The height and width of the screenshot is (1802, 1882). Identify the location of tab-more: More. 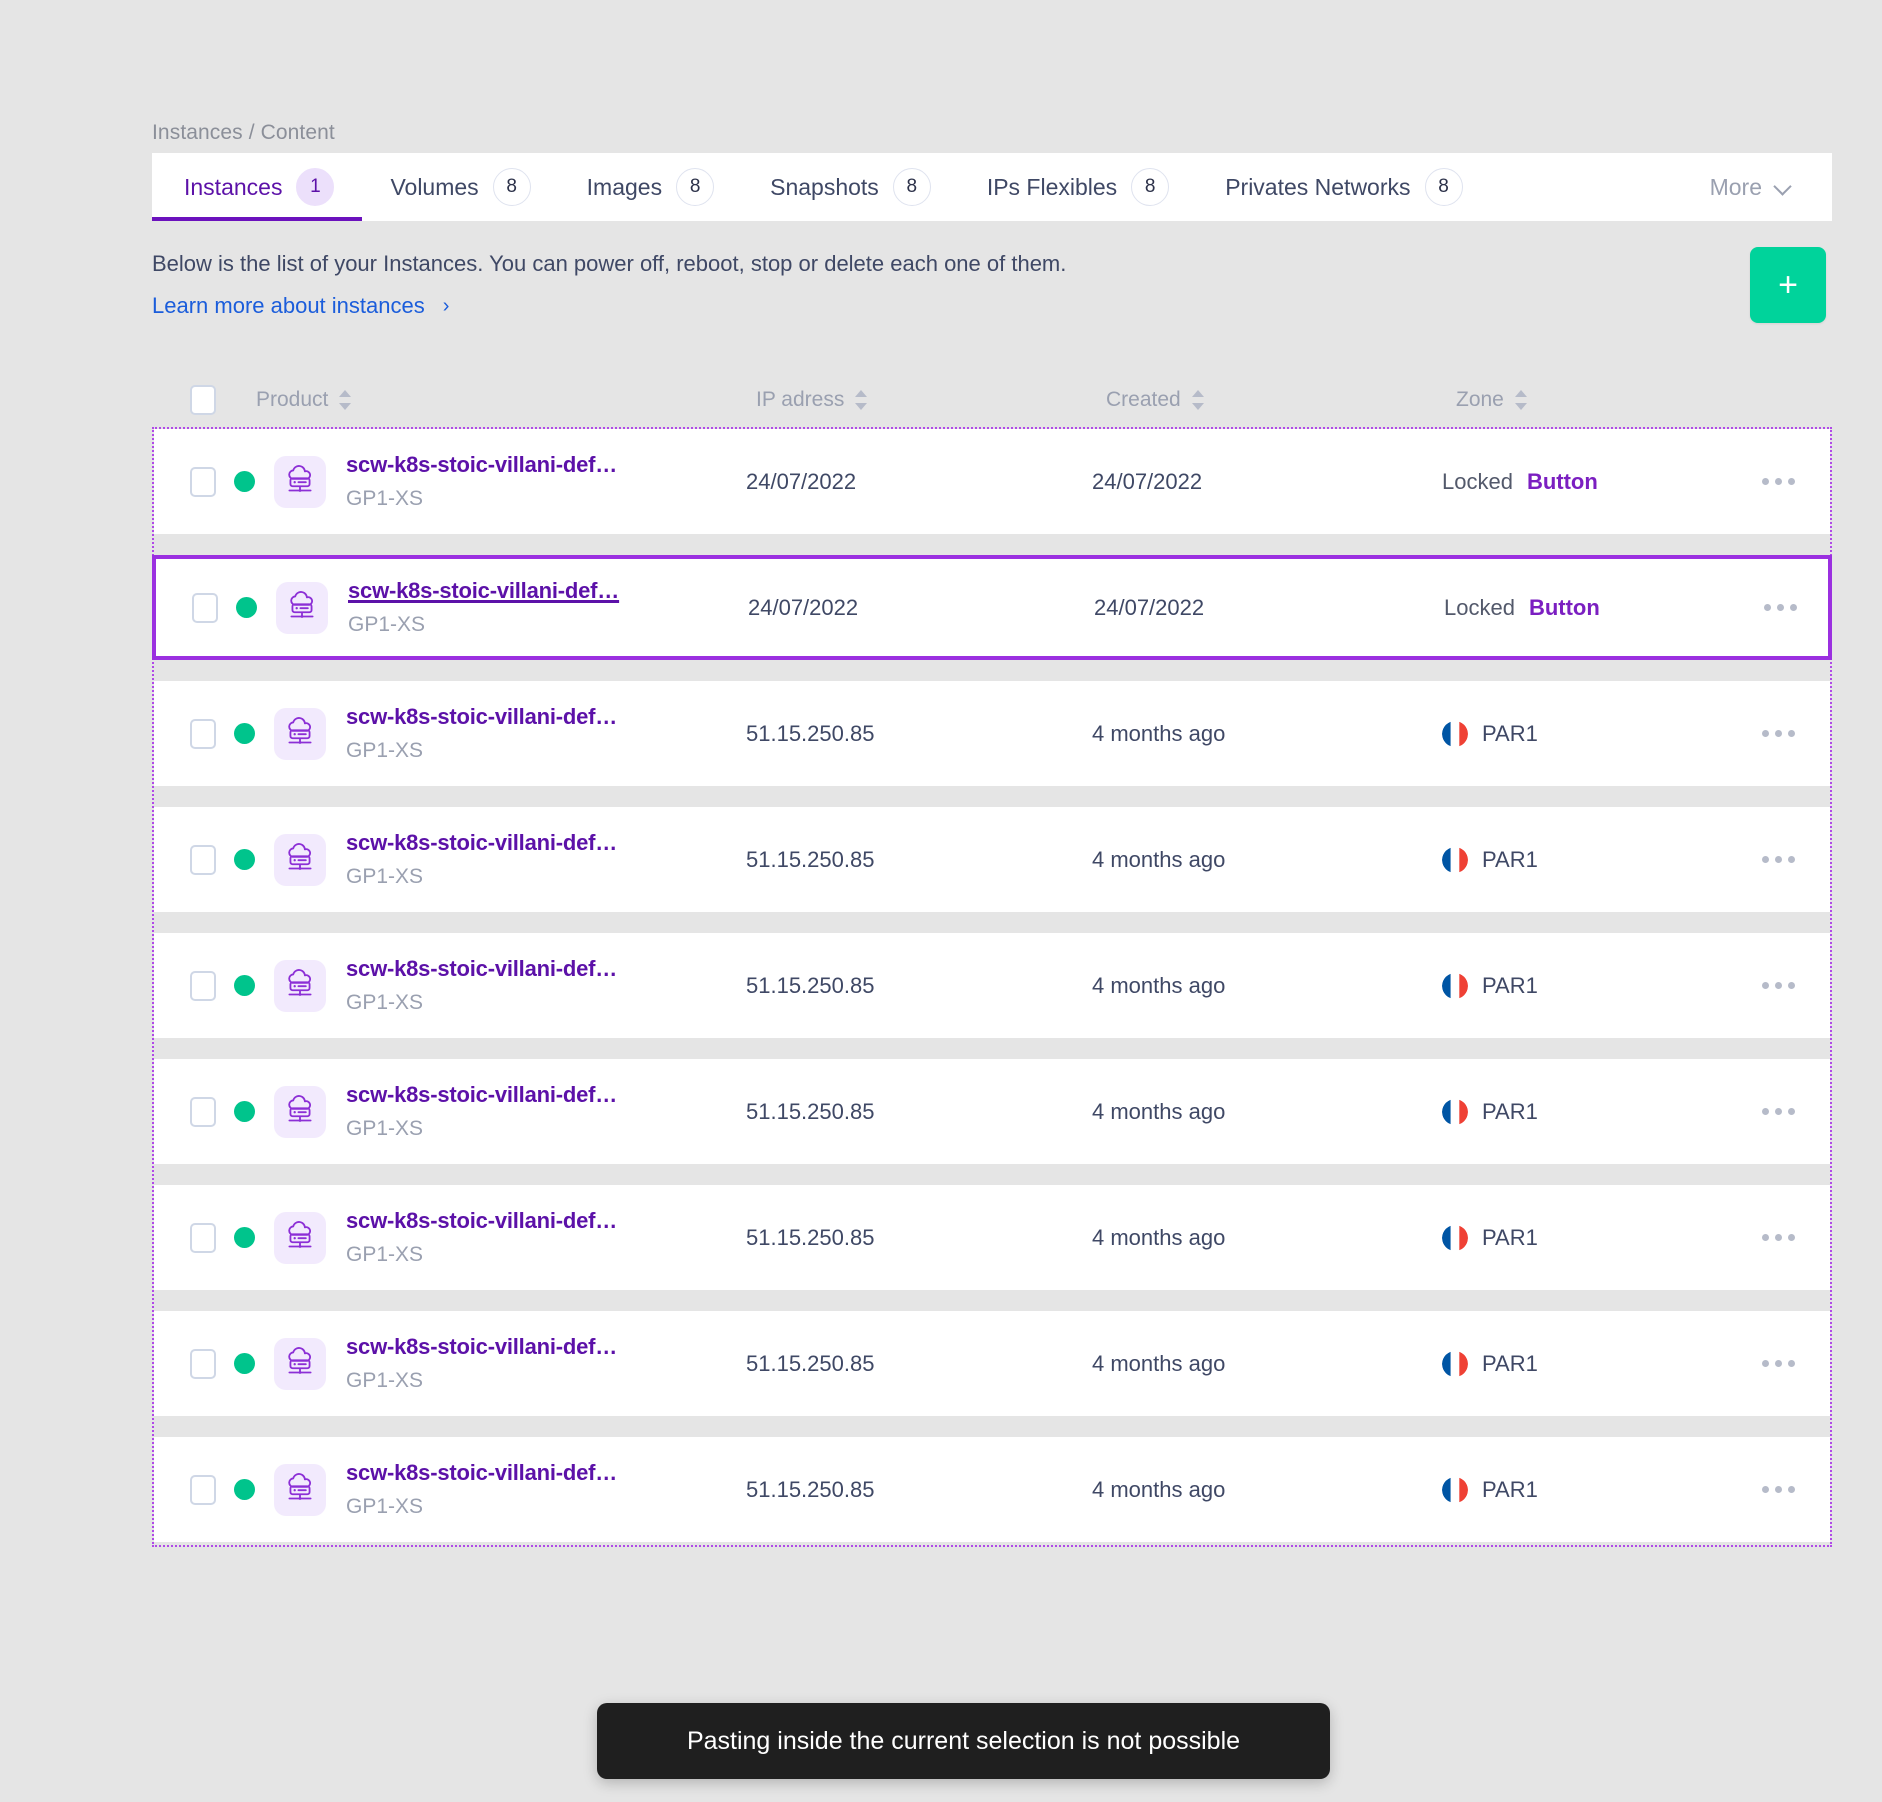
(1757, 187).